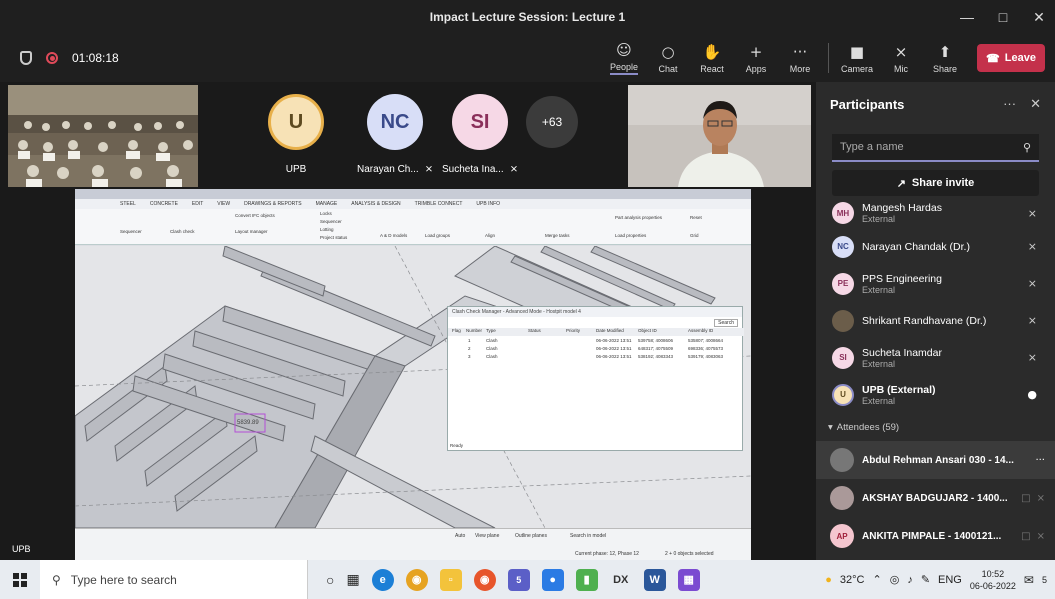 This screenshot has height=599, width=1055. Describe the element at coordinates (925, 579) in the screenshot. I see `pen-icon: ✎` at that location.